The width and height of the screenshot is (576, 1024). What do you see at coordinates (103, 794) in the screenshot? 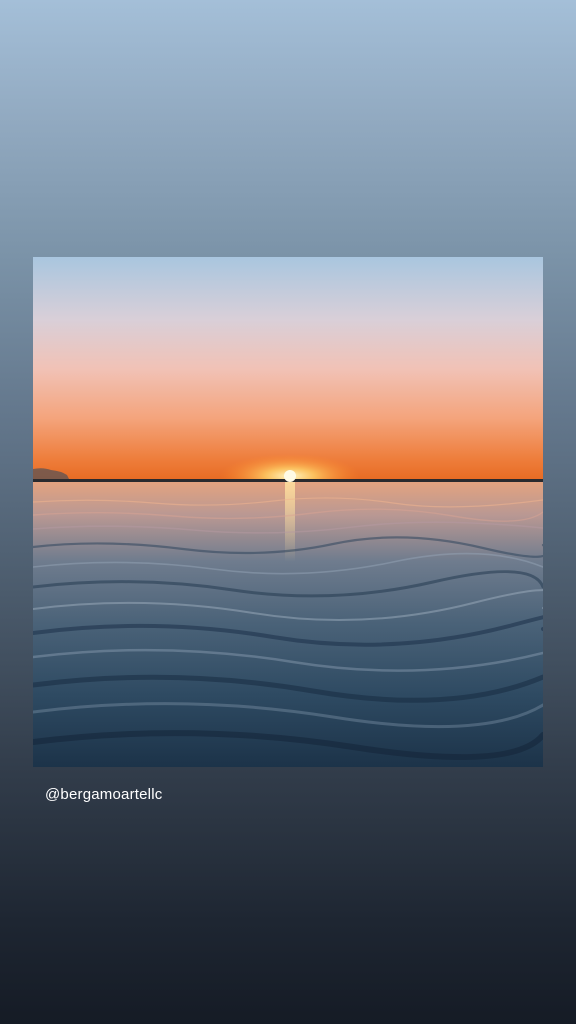
I see `story-mention-tag: @bergamoartellc` at bounding box center [103, 794].